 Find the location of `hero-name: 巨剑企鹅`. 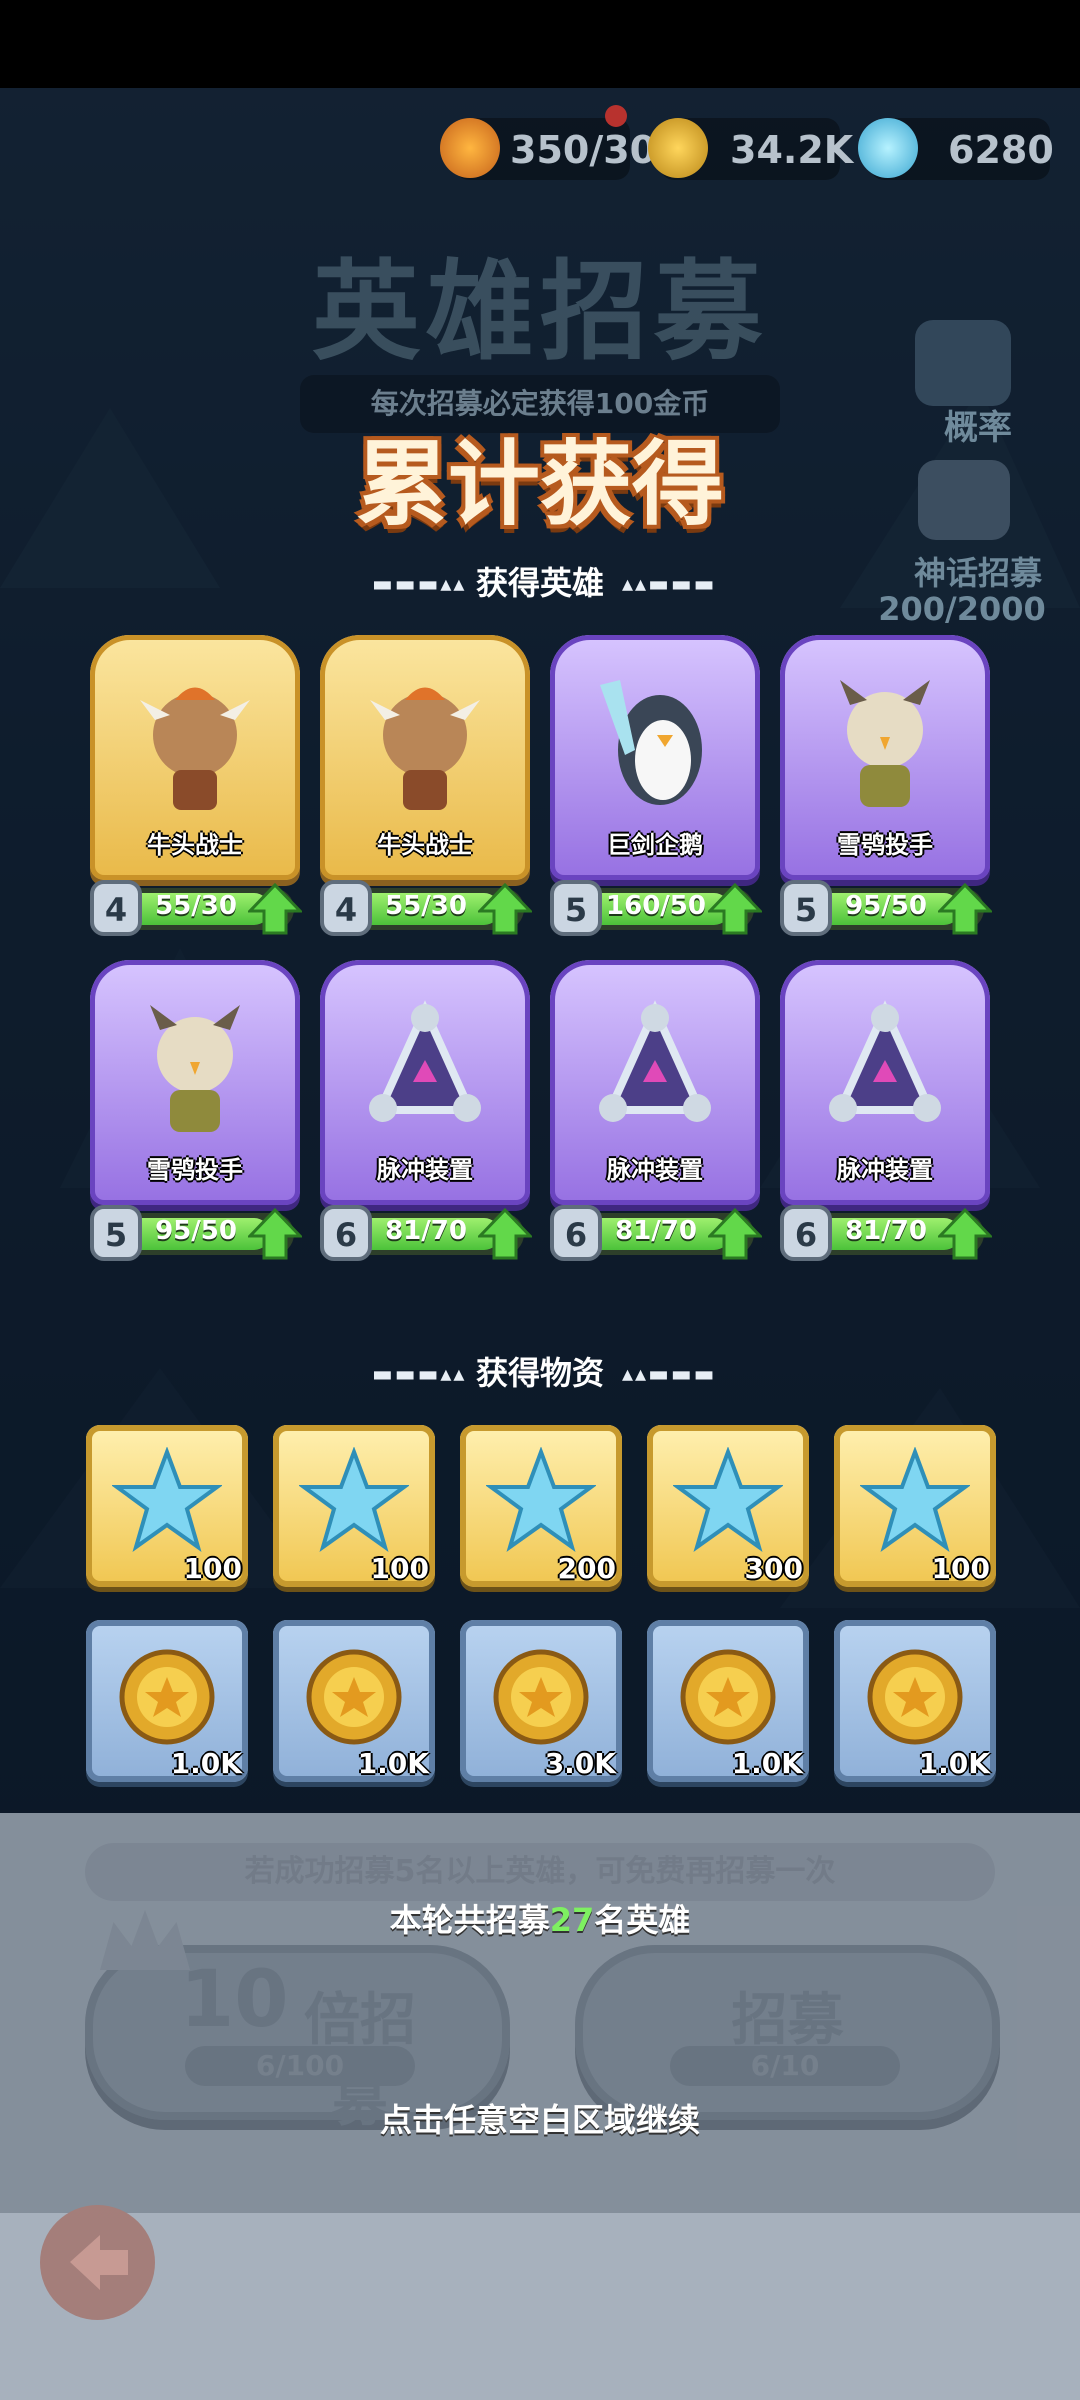

hero-name: 巨剑企鹅 is located at coordinates (655, 845).